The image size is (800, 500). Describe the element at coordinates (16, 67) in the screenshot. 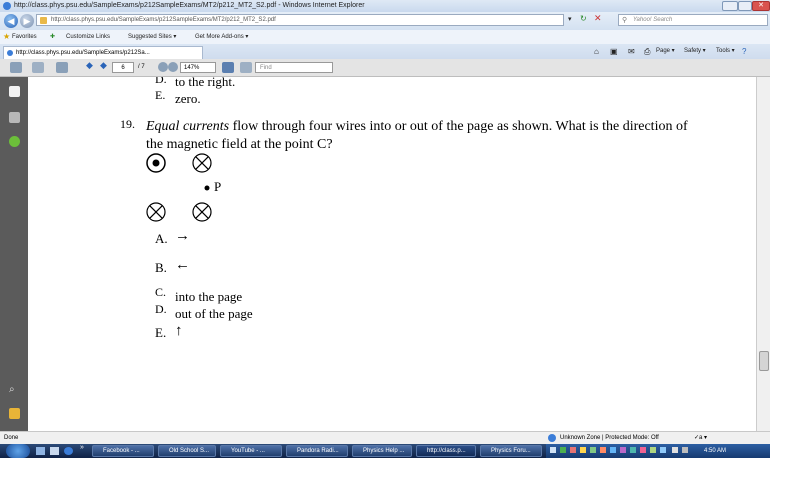

I see `print-pdf-icon` at that location.